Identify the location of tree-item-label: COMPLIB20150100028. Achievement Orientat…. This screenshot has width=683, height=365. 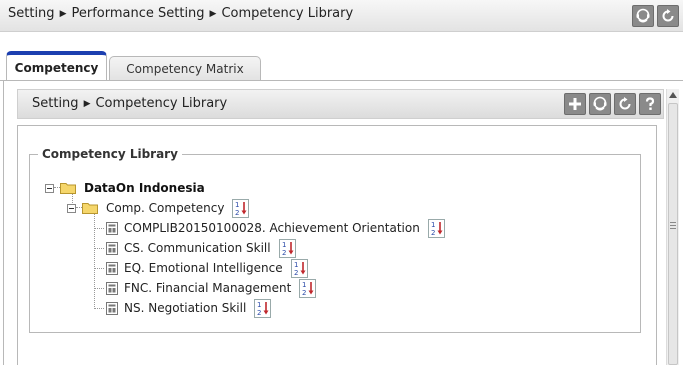
(272, 228).